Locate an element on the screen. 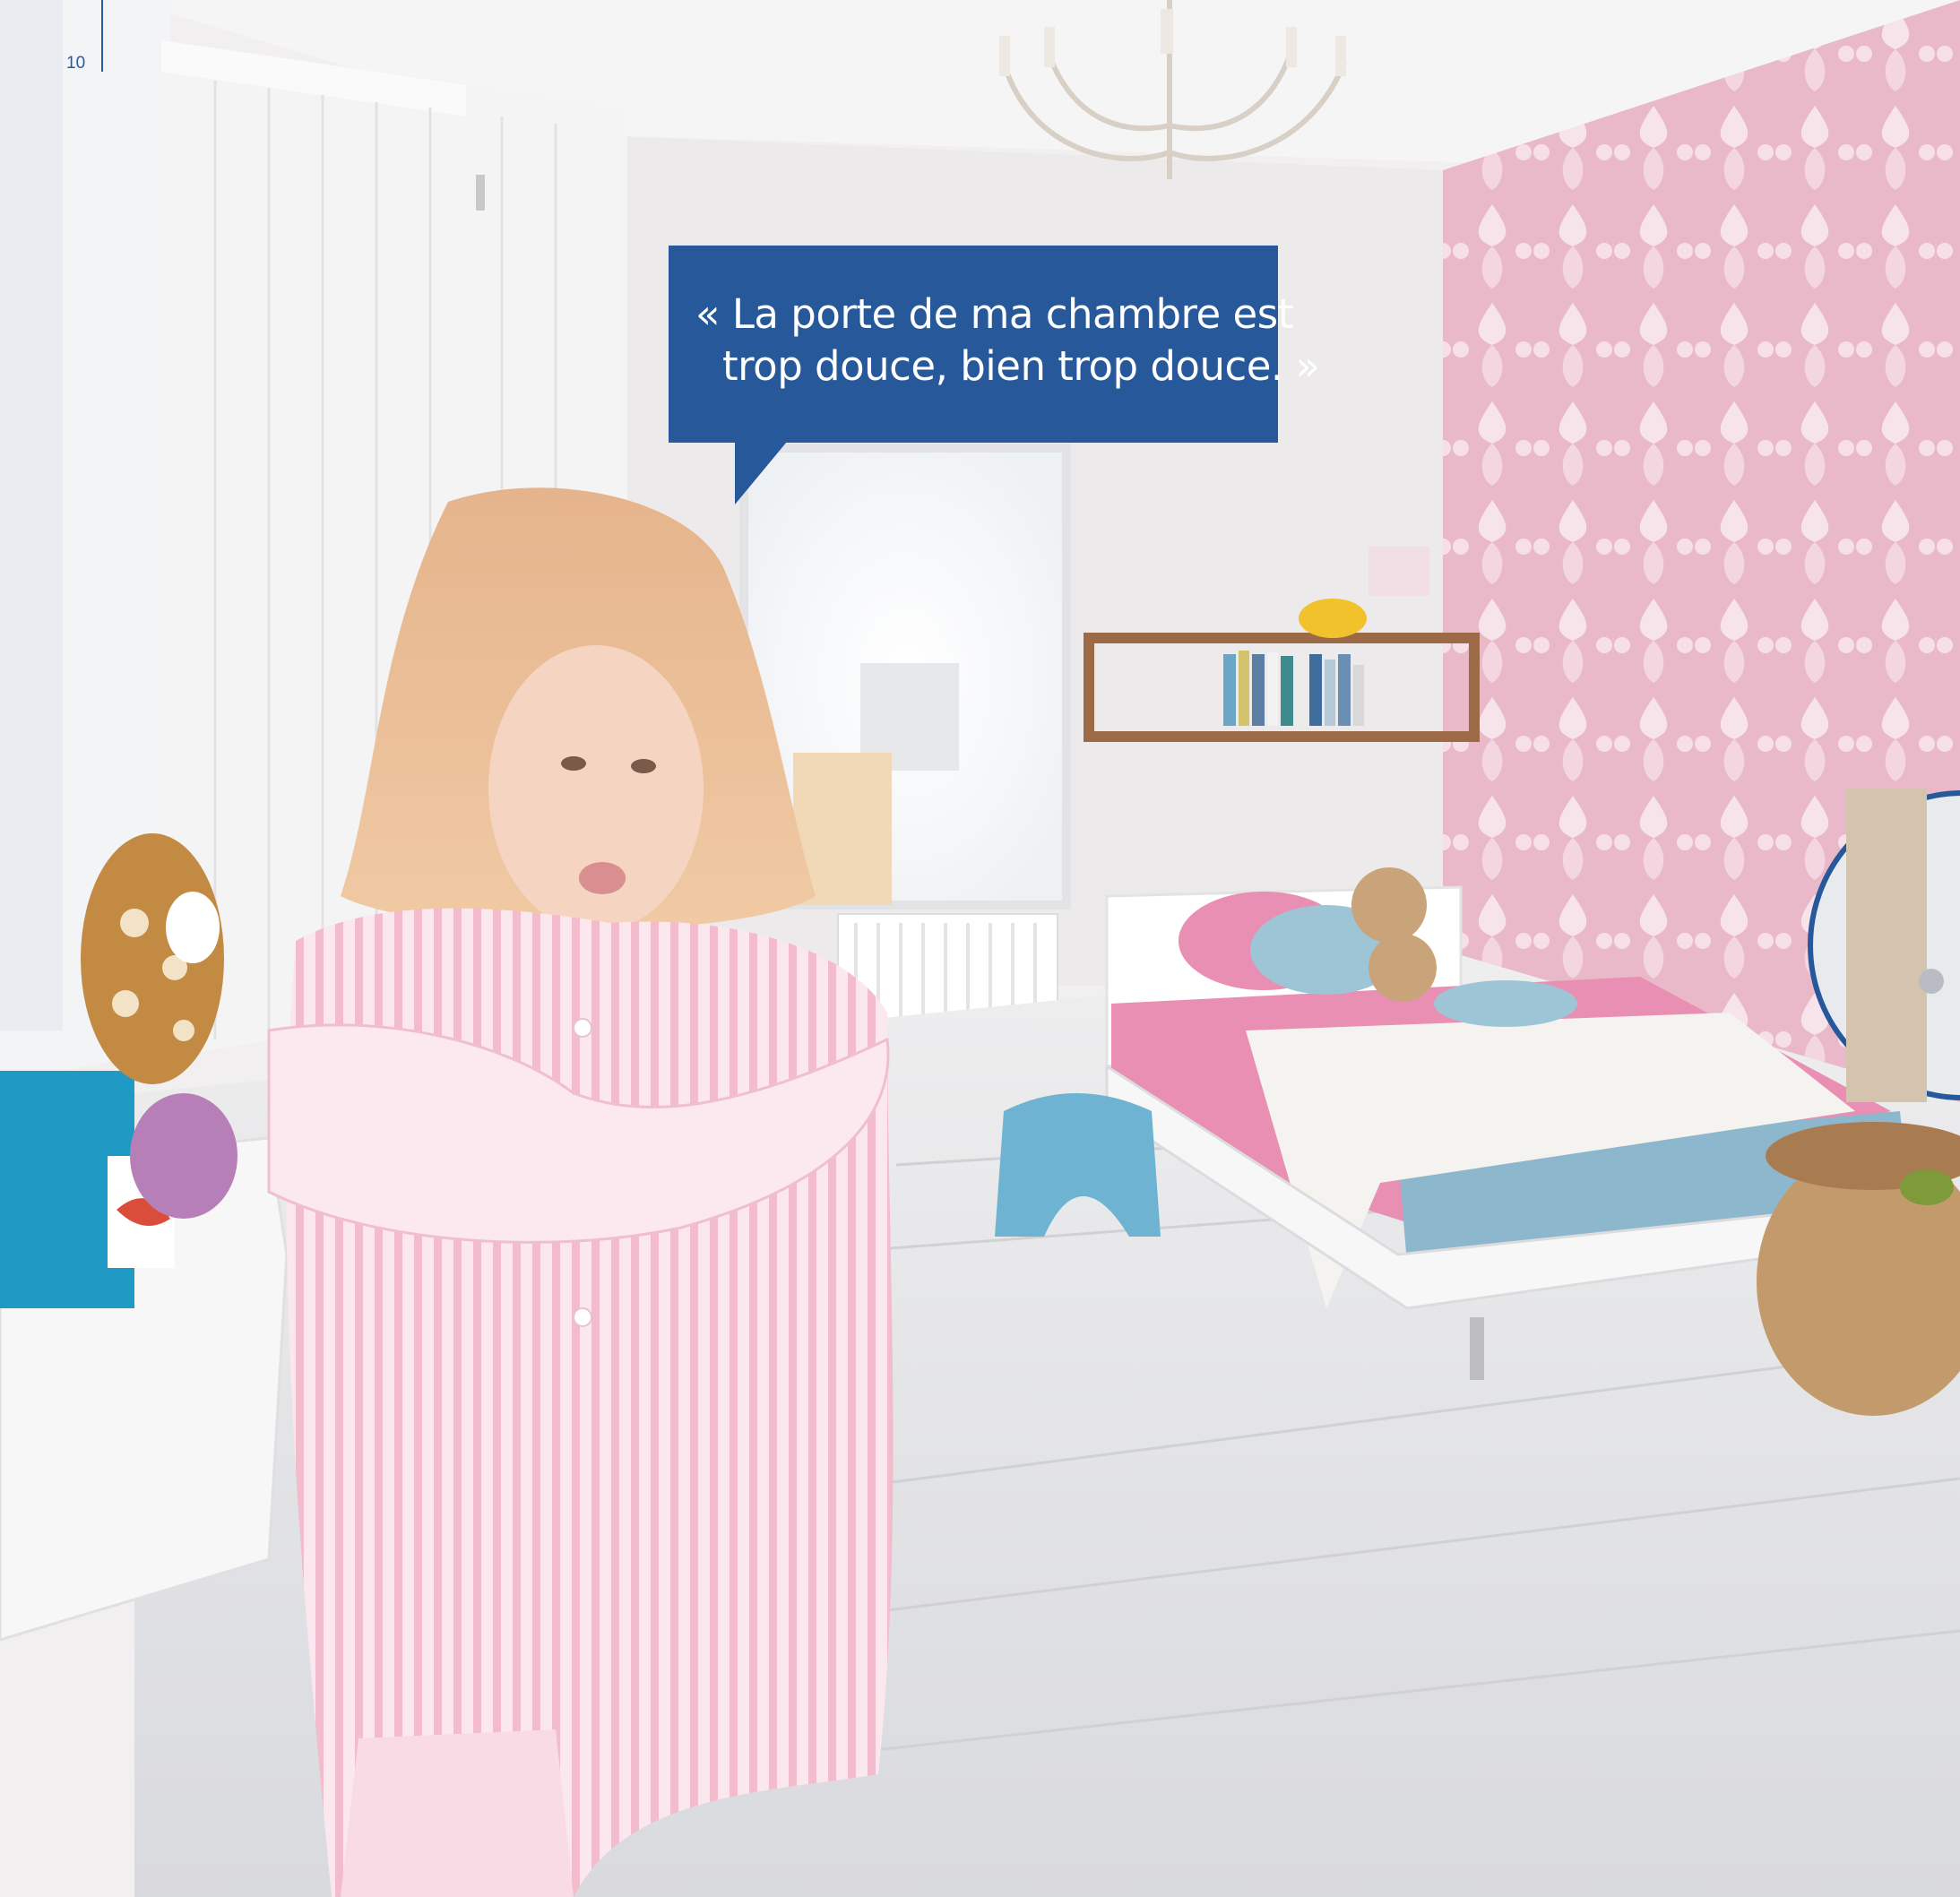  page-number: 10 is located at coordinates (76, 63).